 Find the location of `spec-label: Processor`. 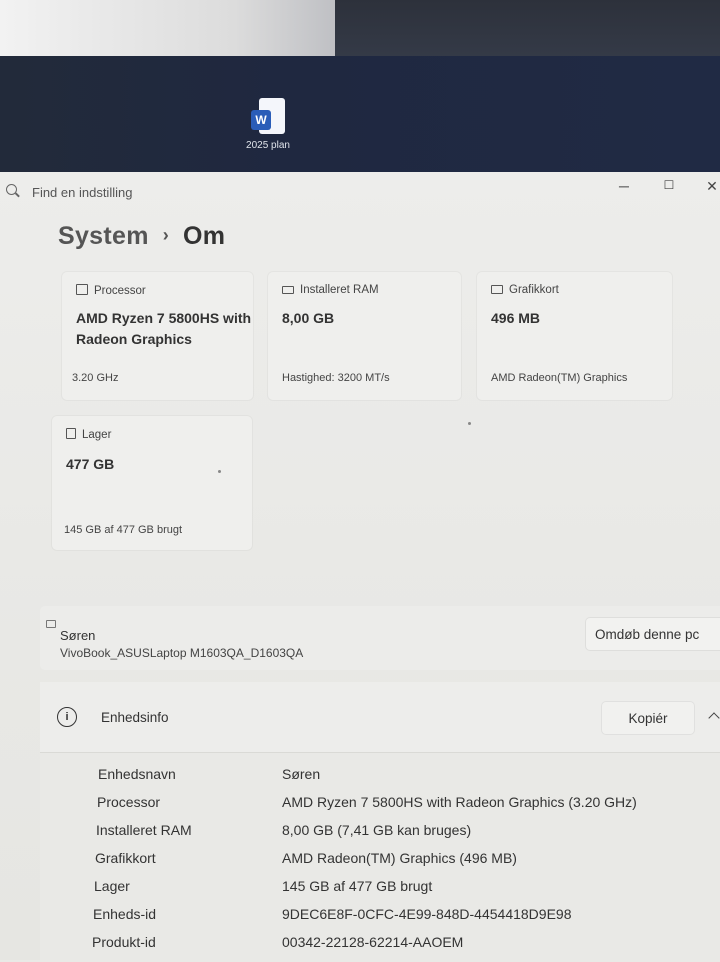

spec-label: Processor is located at coordinates (129, 802).